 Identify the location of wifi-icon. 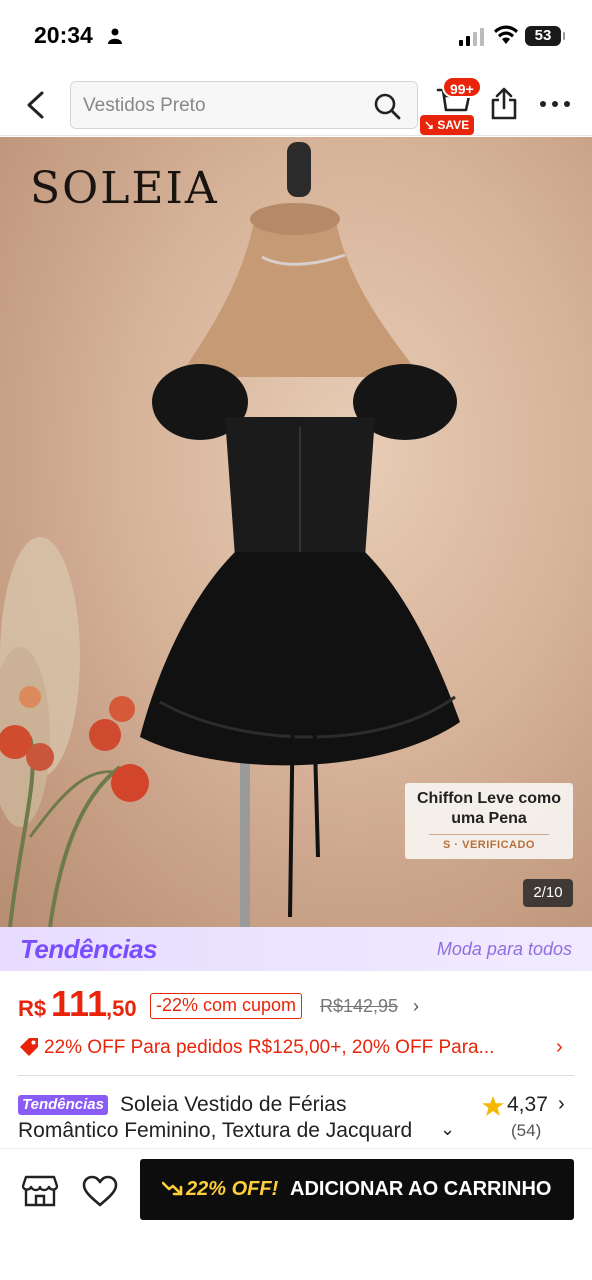
(506, 34).